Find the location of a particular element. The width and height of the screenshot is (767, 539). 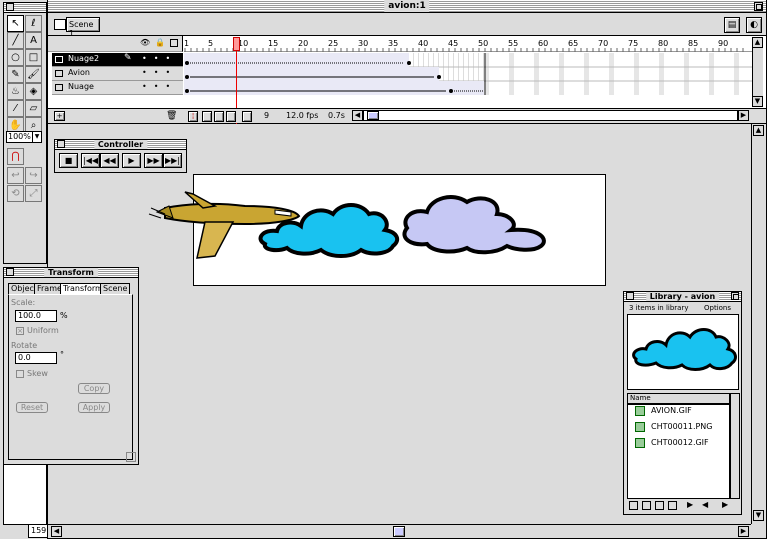

timeline-vscroll-track is located at coordinates (757, 72).